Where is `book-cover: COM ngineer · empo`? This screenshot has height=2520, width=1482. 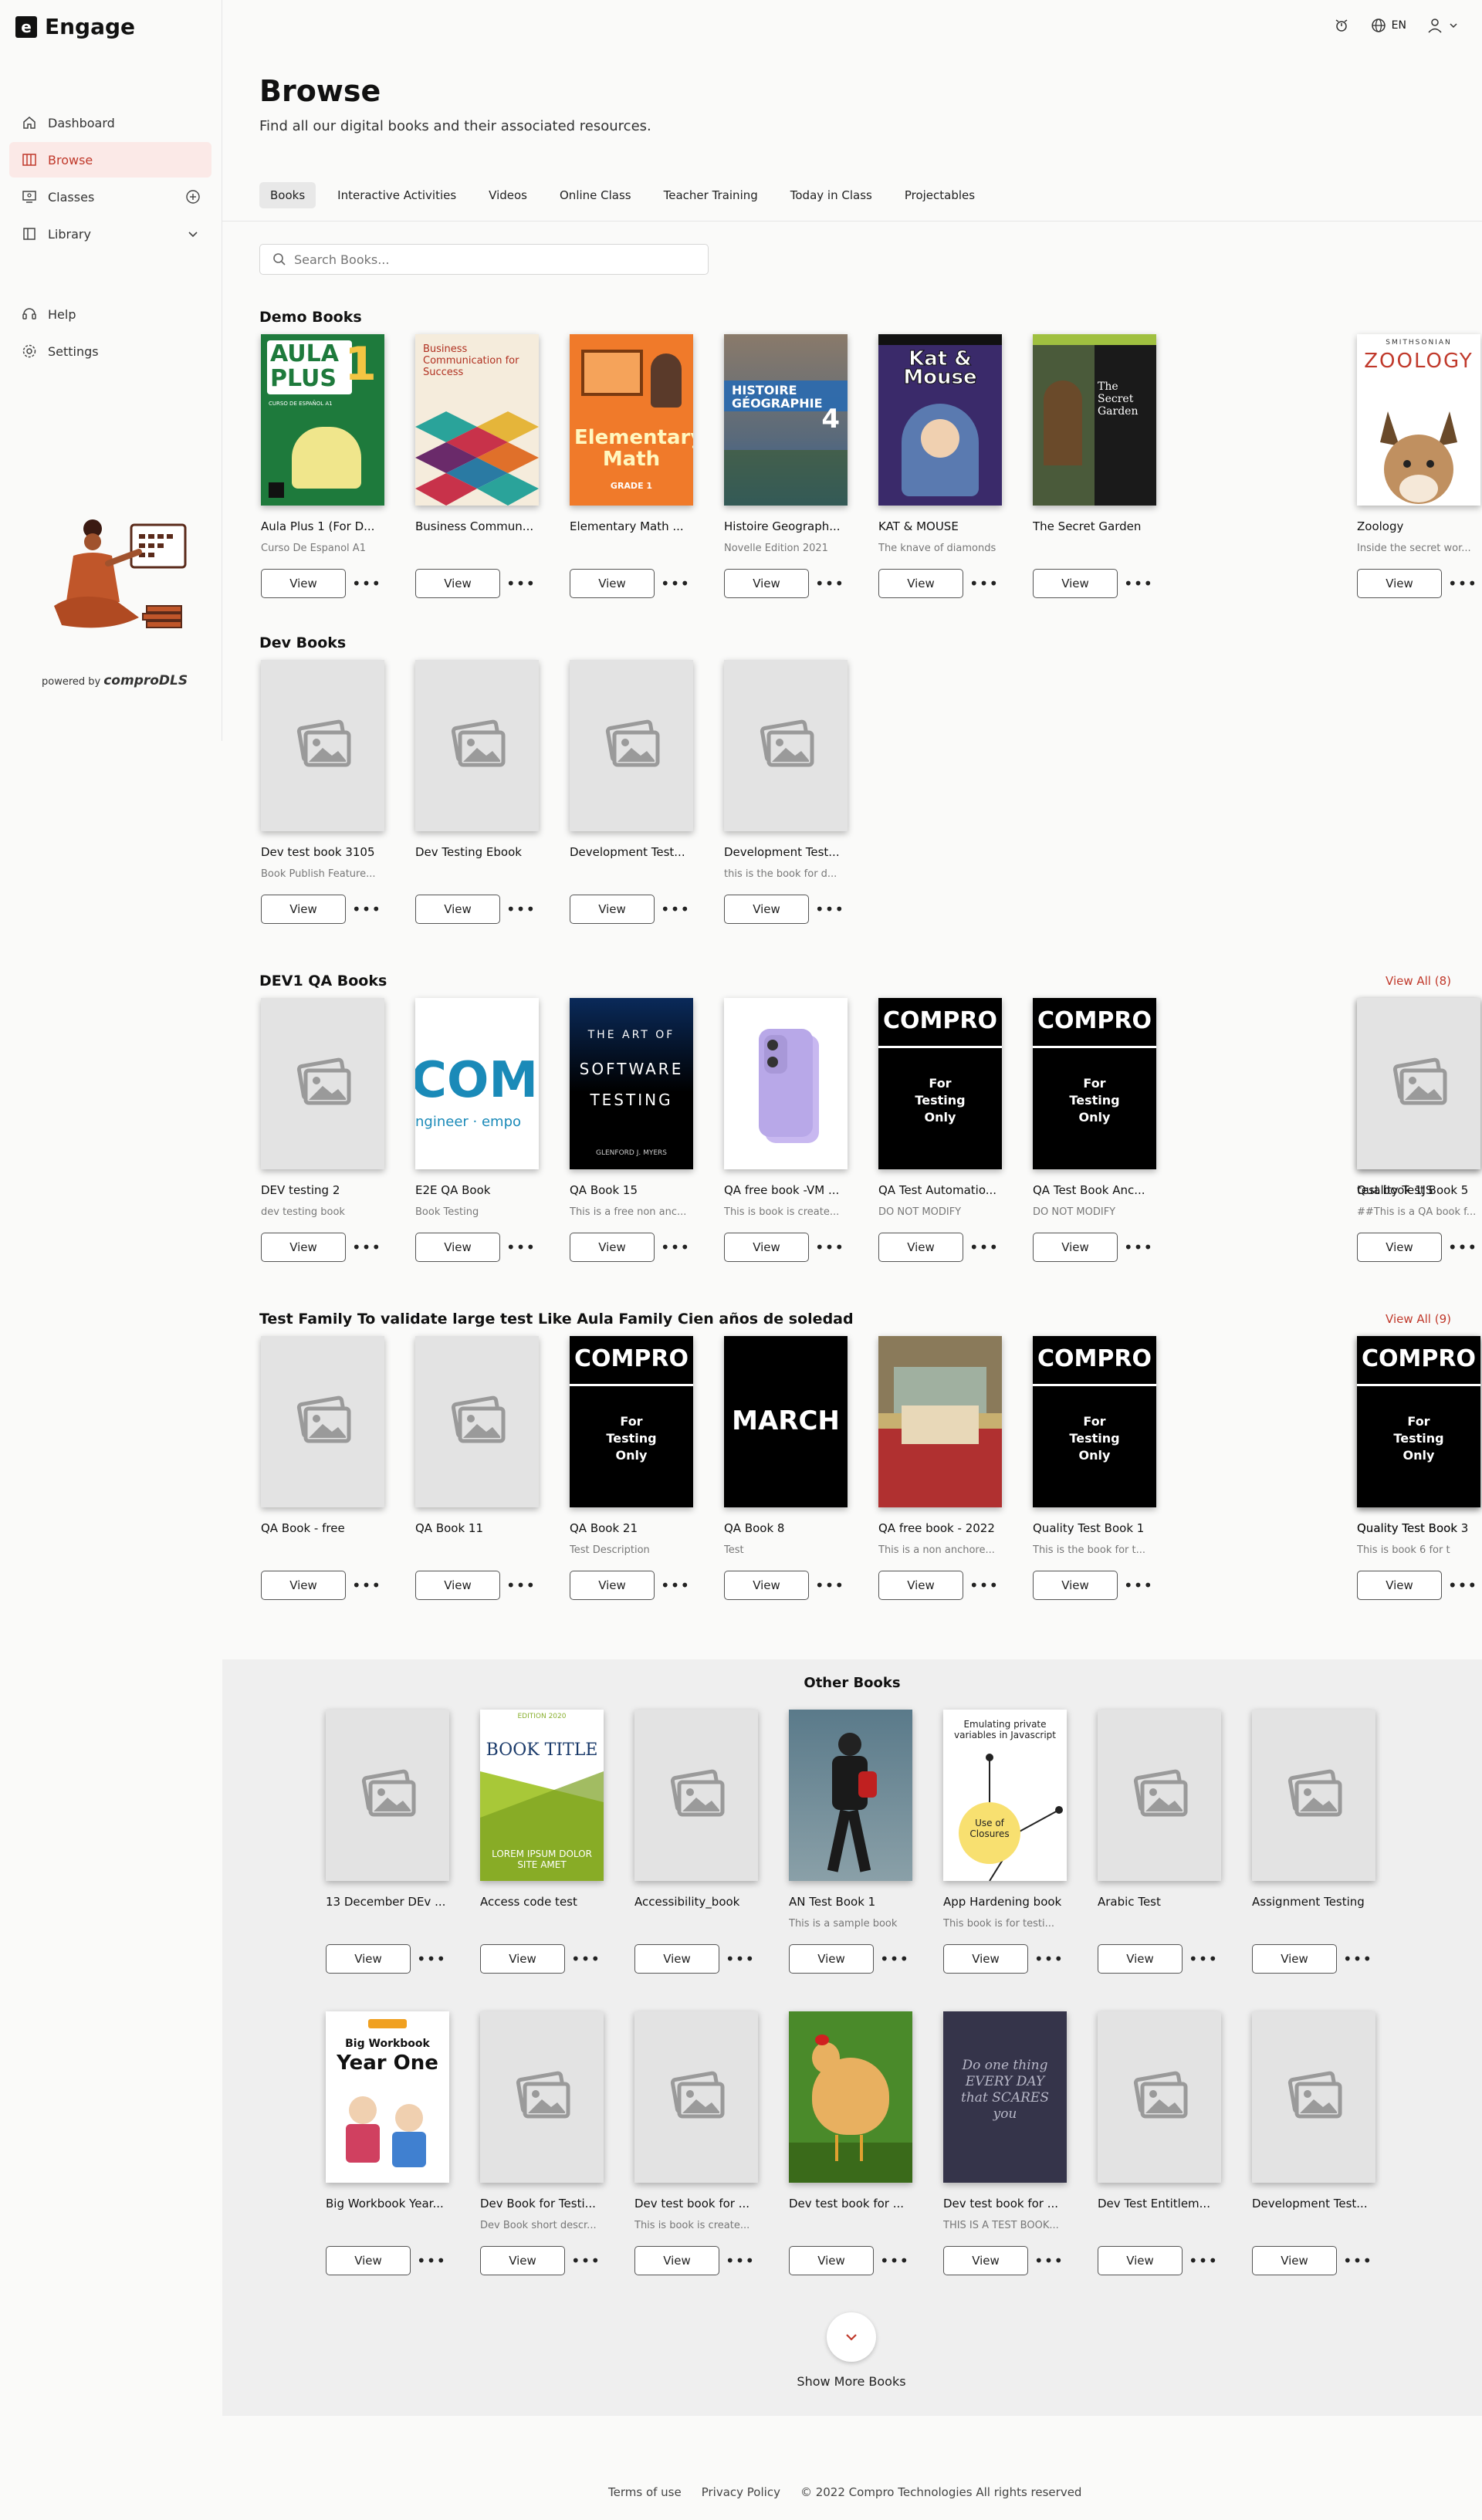
book-cover: COM ngineer · empo is located at coordinates (477, 1083).